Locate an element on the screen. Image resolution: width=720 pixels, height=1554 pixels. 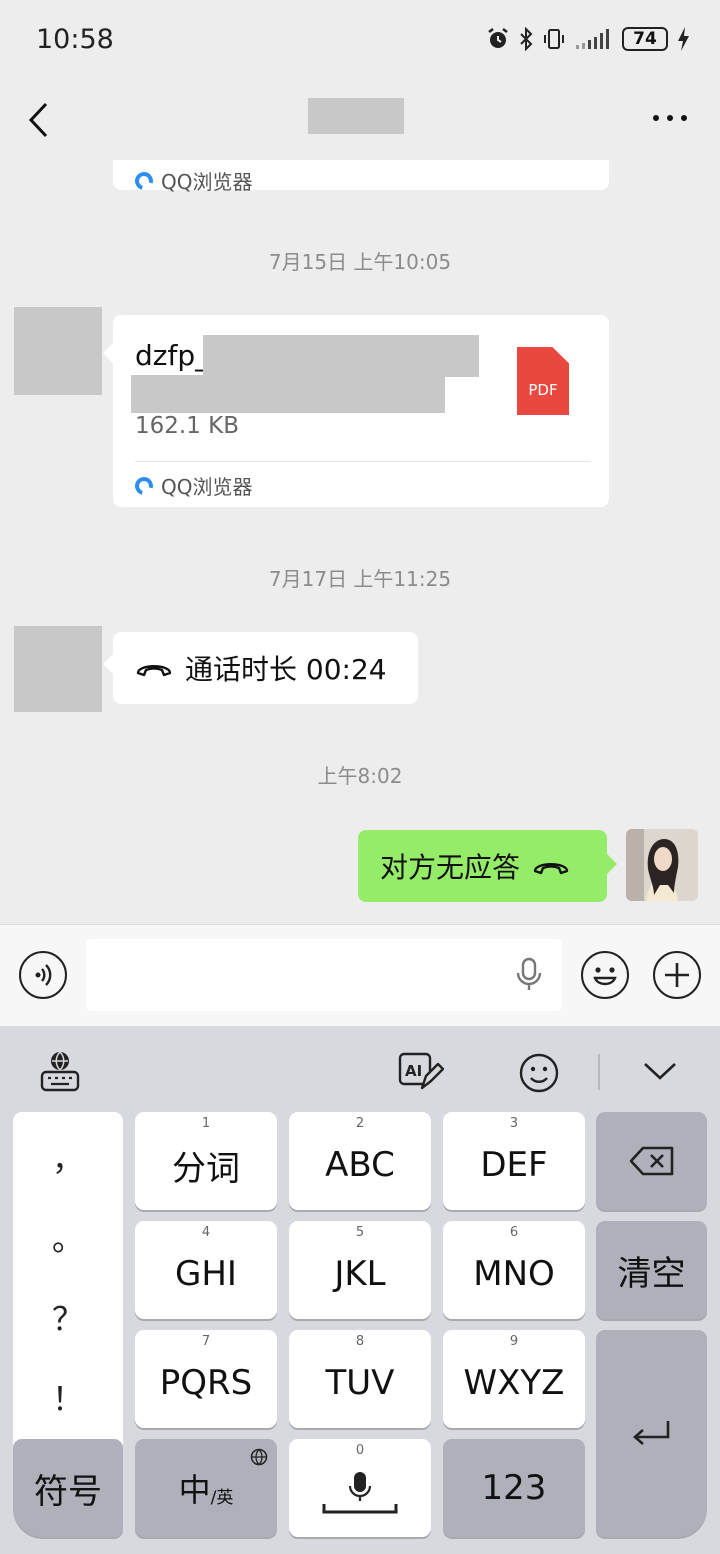
pdf-file-icon: PDF is located at coordinates (543, 381).